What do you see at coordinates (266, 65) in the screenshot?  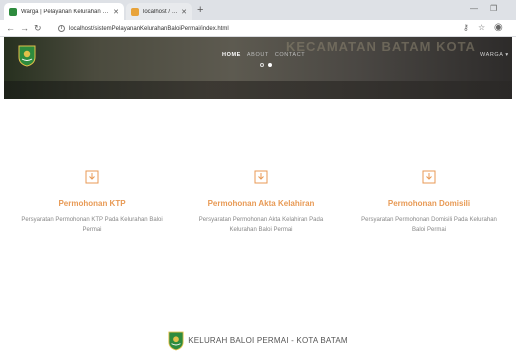 I see `carousel-indicators` at bounding box center [266, 65].